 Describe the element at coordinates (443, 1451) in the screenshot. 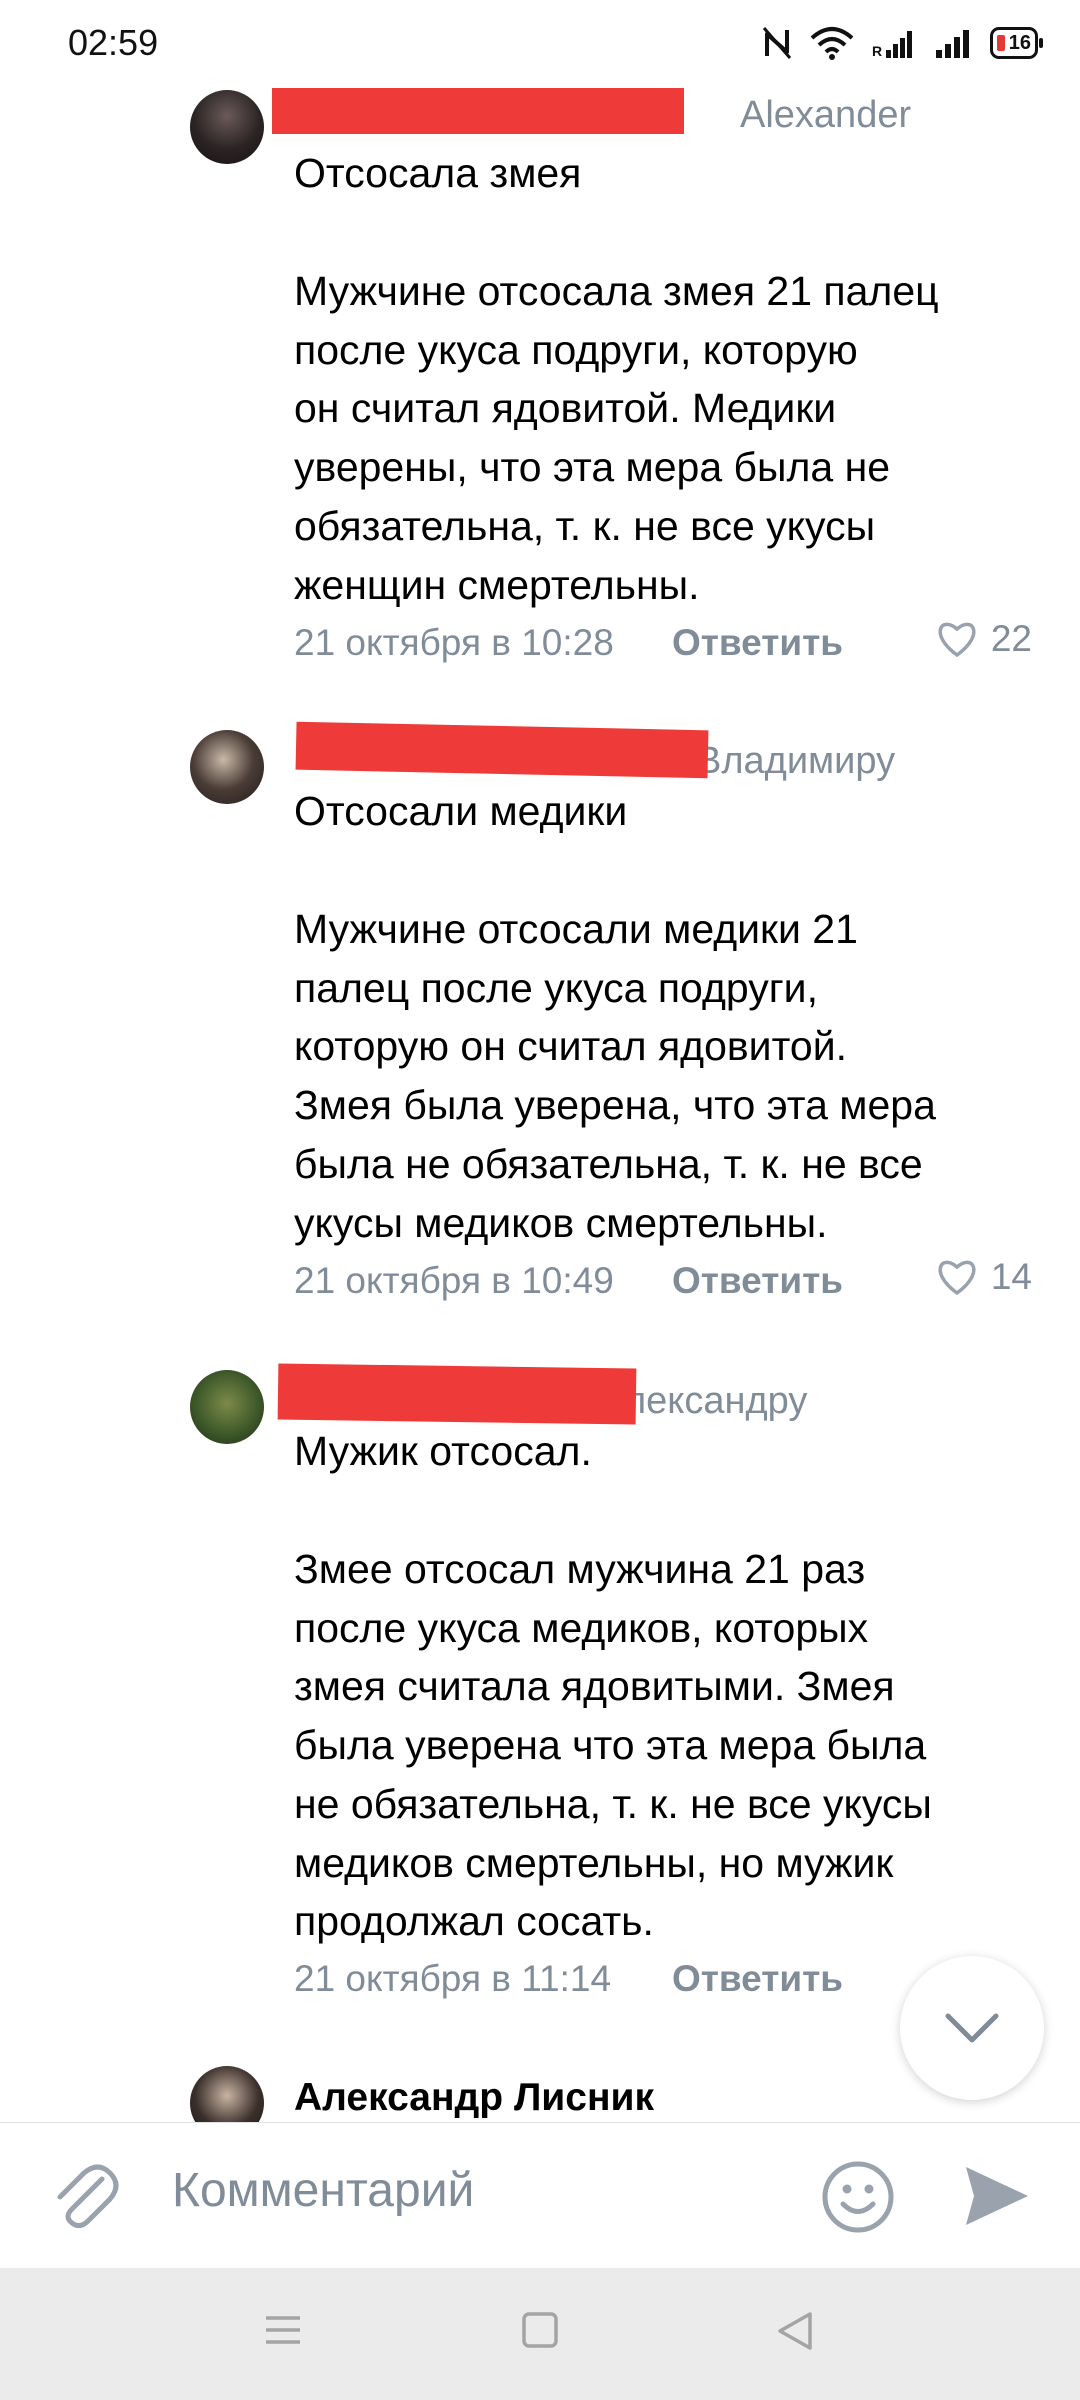

I see `comment-title: Мужик отсосал.` at that location.